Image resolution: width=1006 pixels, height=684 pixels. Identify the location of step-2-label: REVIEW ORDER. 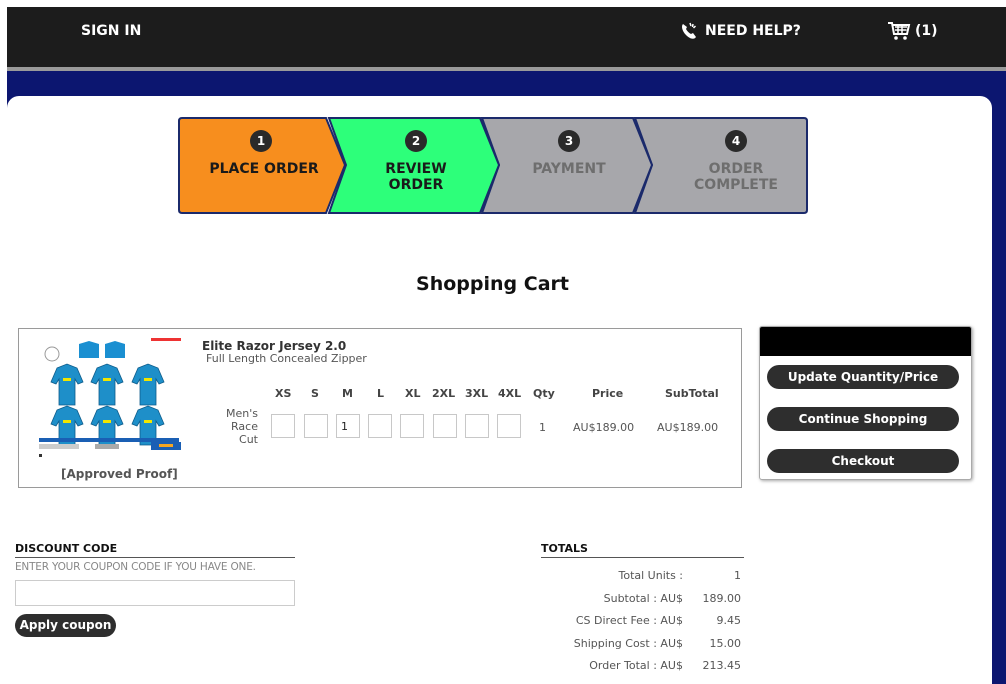
(416, 177).